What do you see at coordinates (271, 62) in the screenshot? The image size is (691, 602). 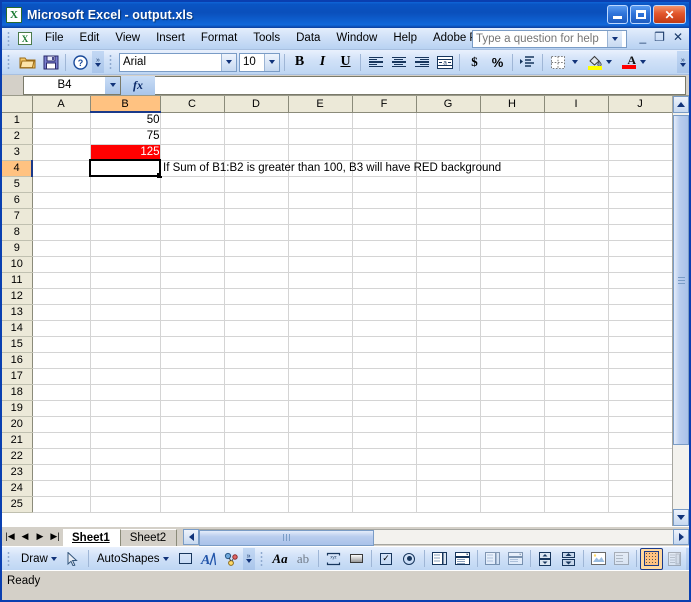 I see `font-size-dropdown-icon` at bounding box center [271, 62].